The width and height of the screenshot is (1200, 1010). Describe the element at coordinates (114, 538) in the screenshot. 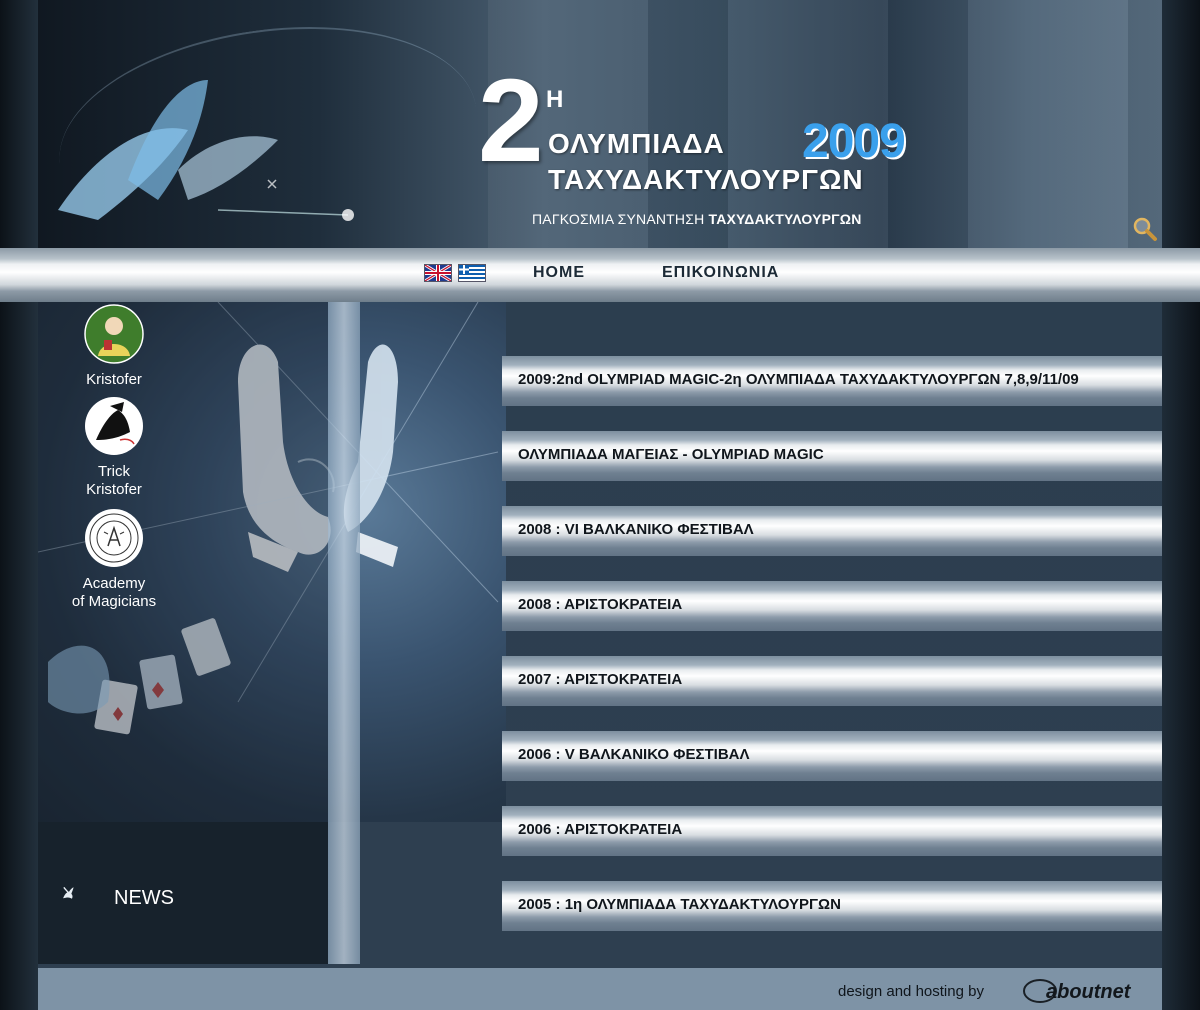

I see `academy-seal-icon` at that location.